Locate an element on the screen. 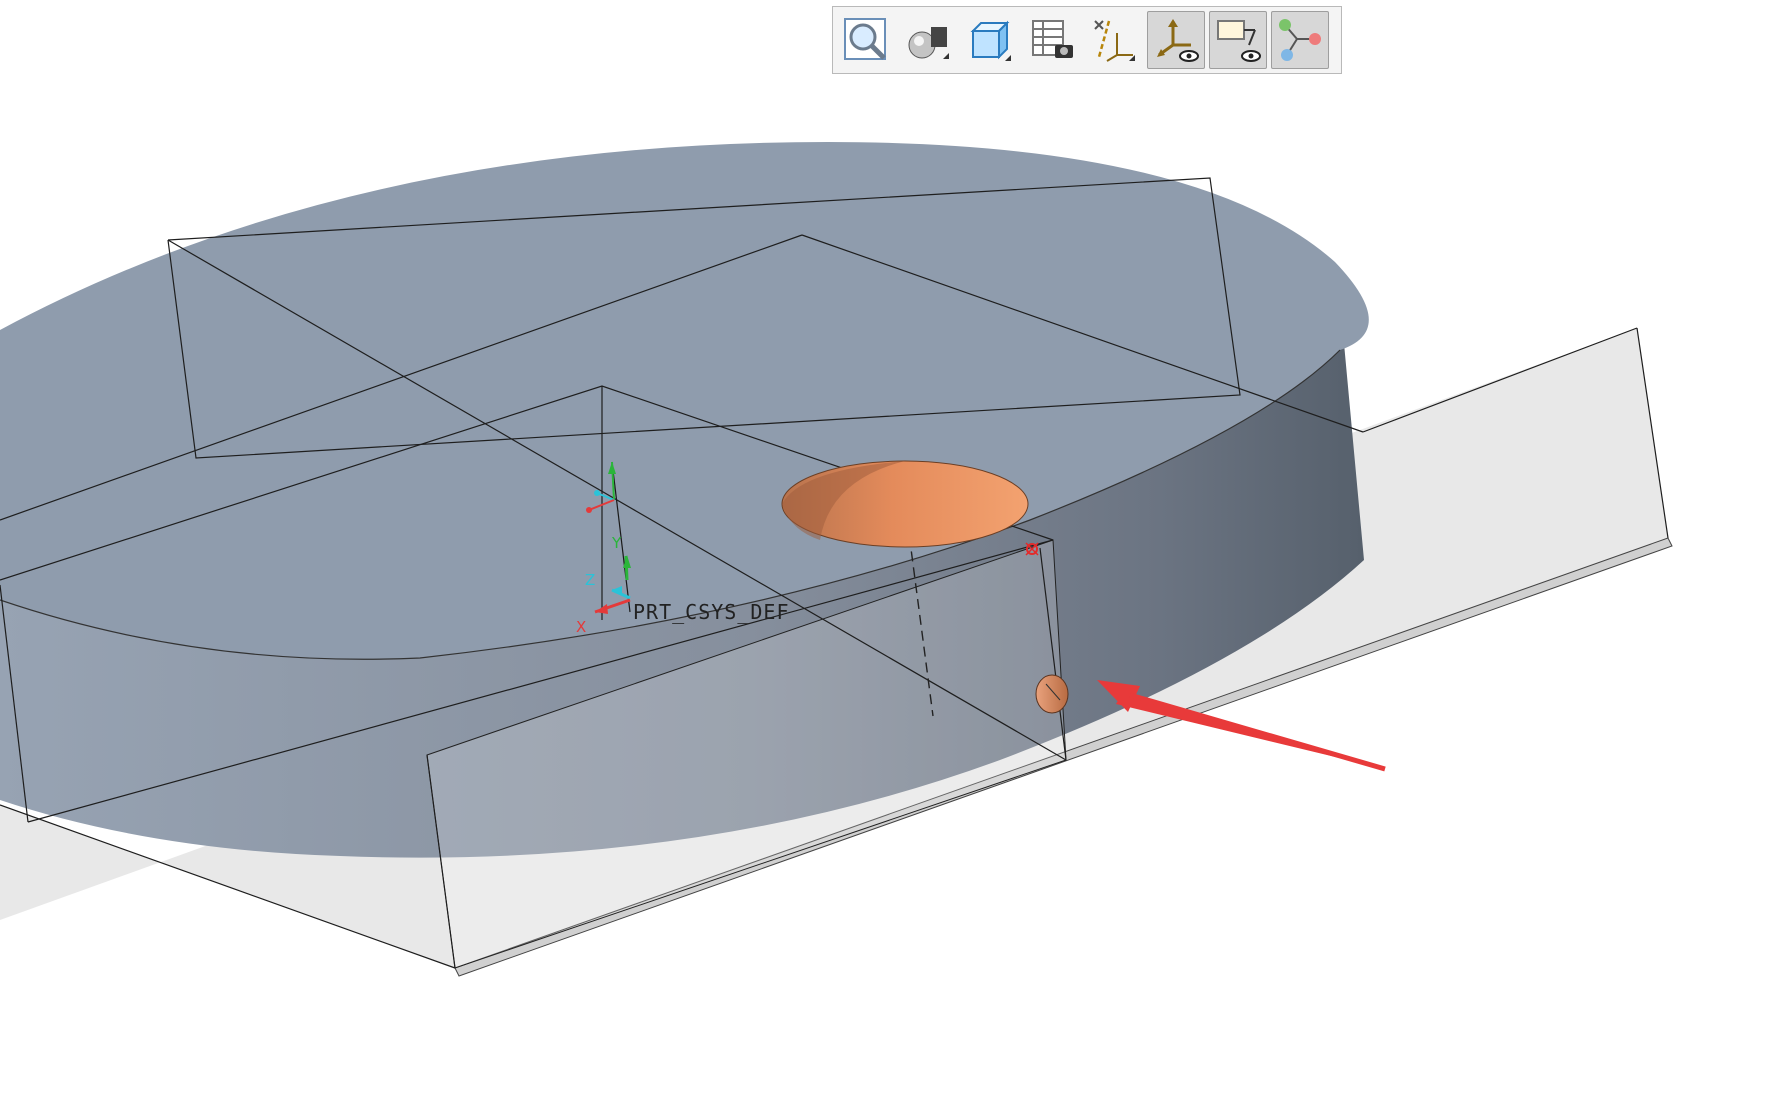 The height and width of the screenshot is (1103, 1769). annotation-display-icon is located at coordinates (1239, 41).